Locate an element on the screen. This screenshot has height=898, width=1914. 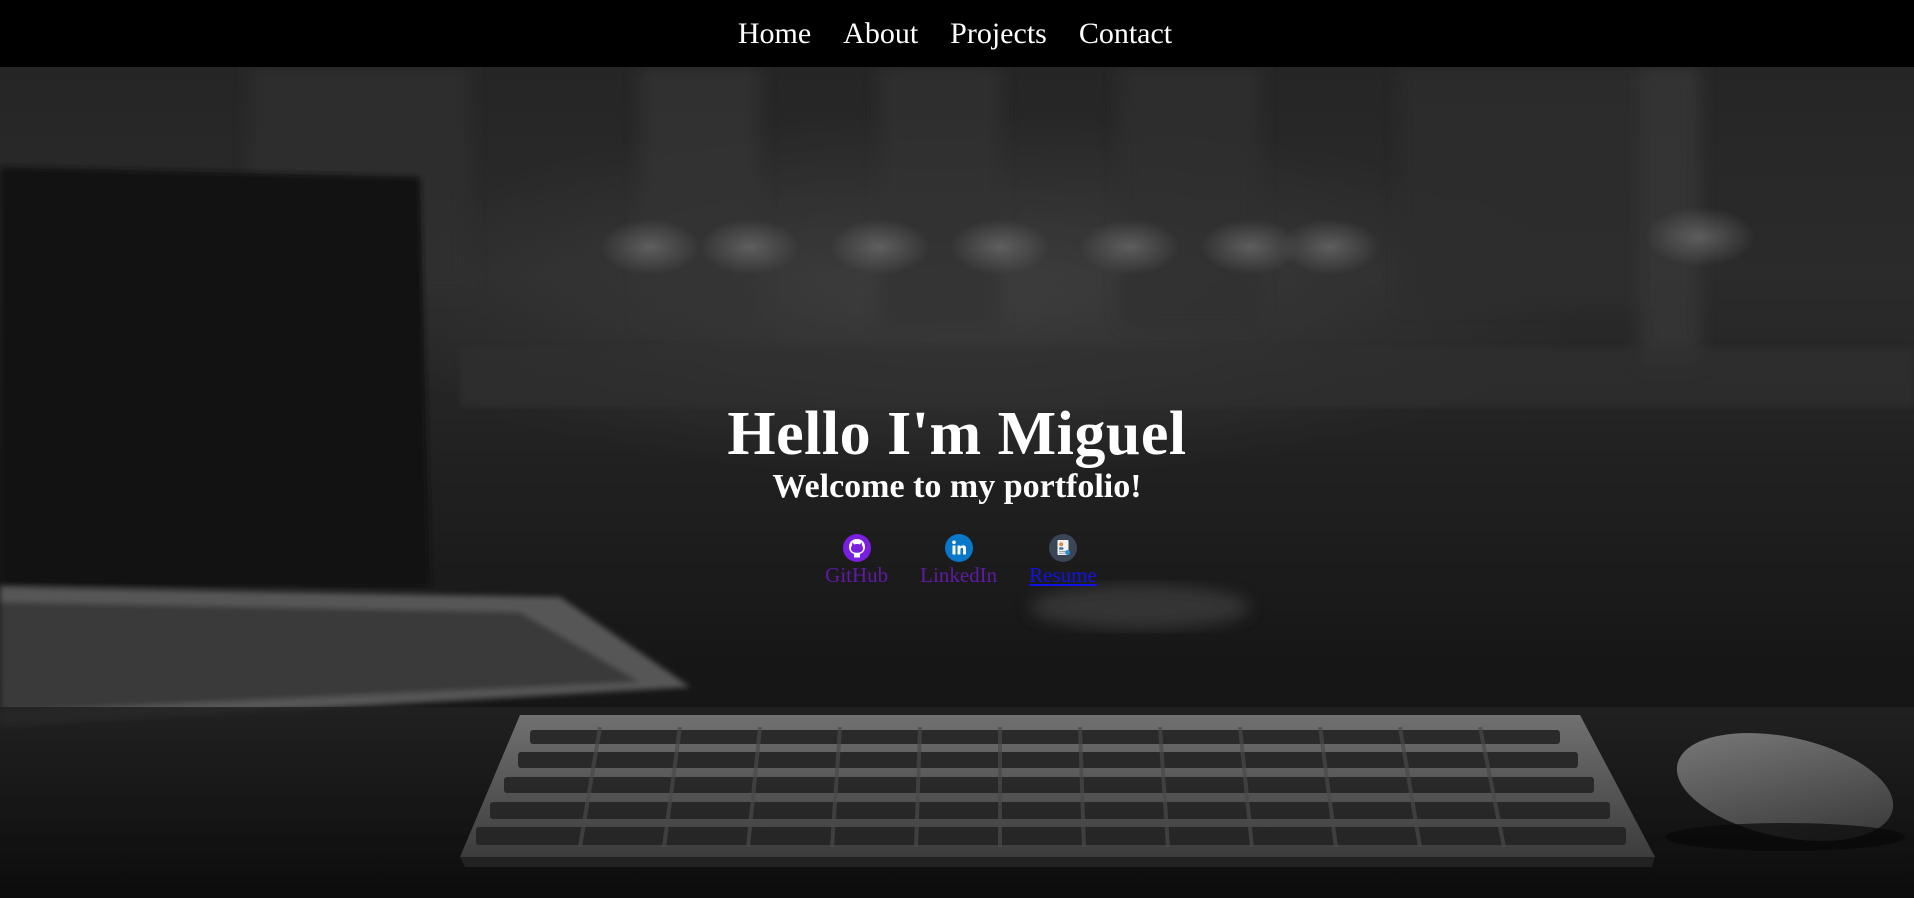
resume-label: Resume is located at coordinates (1063, 575).